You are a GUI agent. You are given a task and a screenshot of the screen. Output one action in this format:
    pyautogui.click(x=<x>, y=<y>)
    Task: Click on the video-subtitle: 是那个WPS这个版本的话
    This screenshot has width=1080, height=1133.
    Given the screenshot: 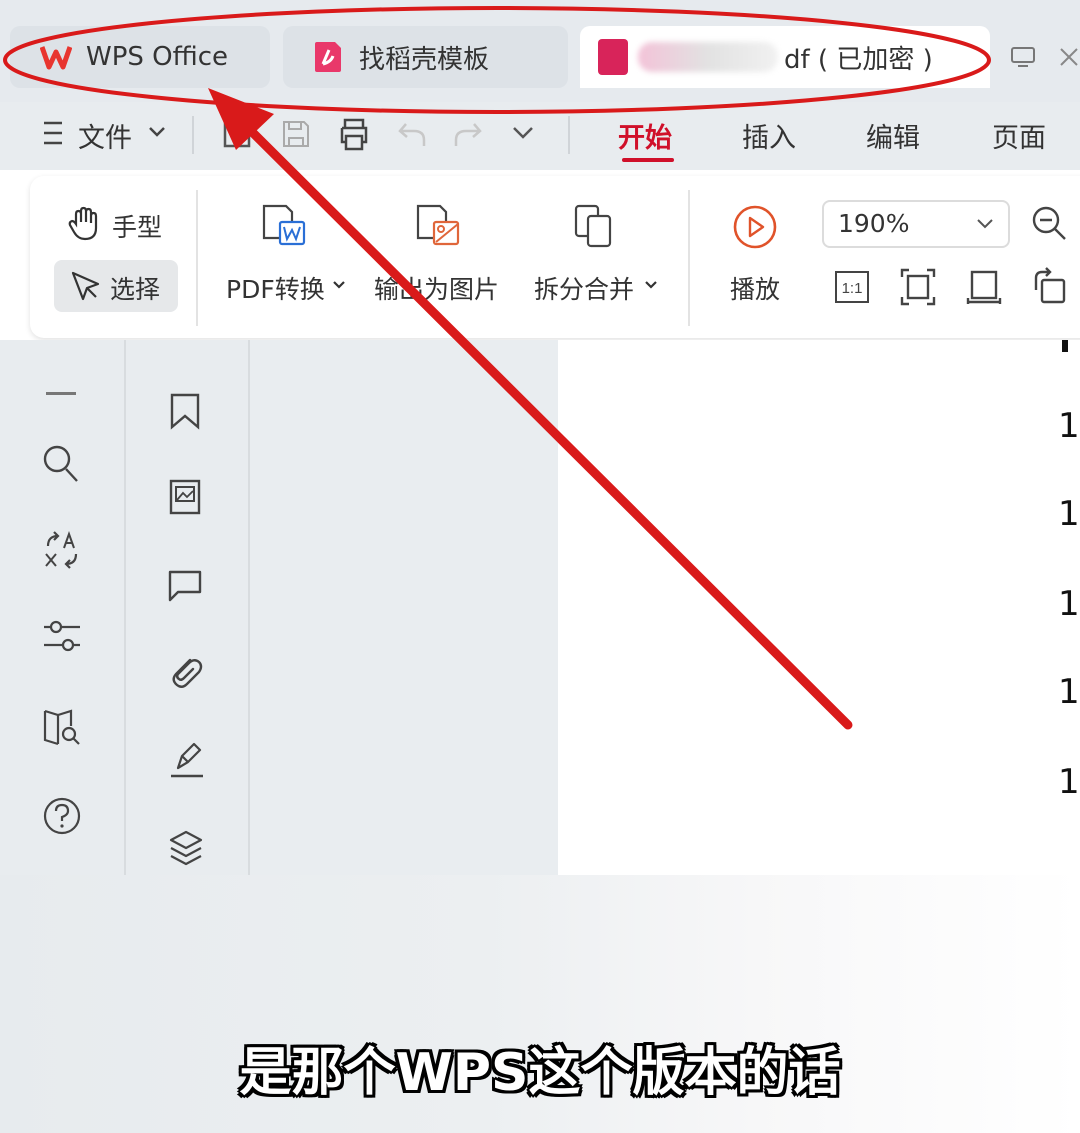 What is the action you would take?
    pyautogui.click(x=540, y=1073)
    